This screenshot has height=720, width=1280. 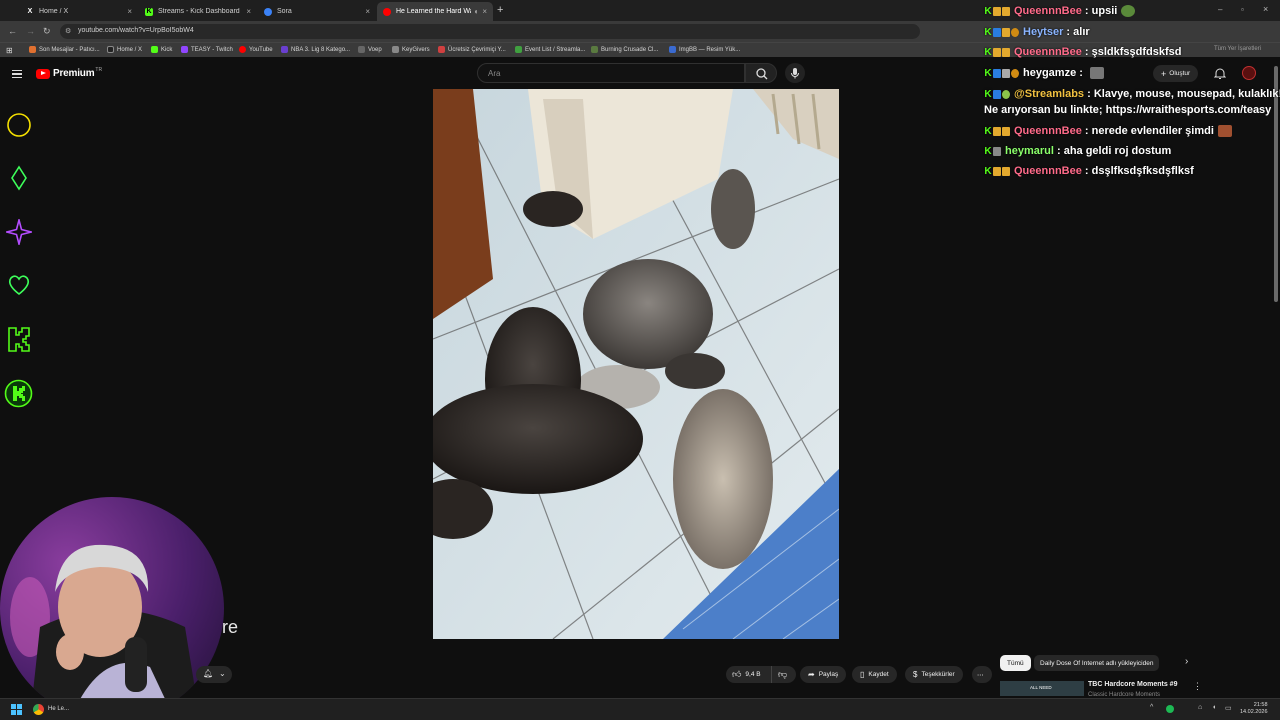 What do you see at coordinates (475, 11) in the screenshot?
I see `speaker-icon: ◖` at bounding box center [475, 11].